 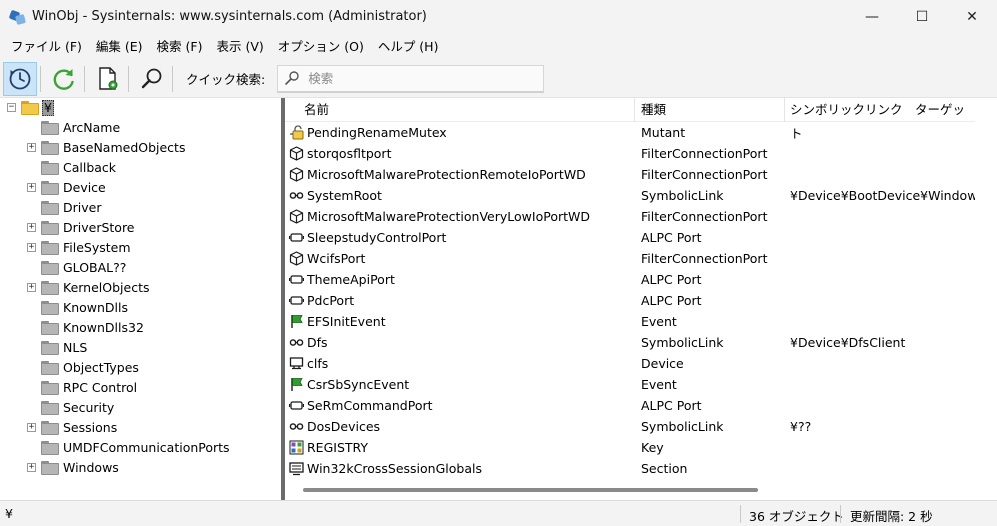 I want to click on tree-item-label: Driver, so click(x=82, y=207).